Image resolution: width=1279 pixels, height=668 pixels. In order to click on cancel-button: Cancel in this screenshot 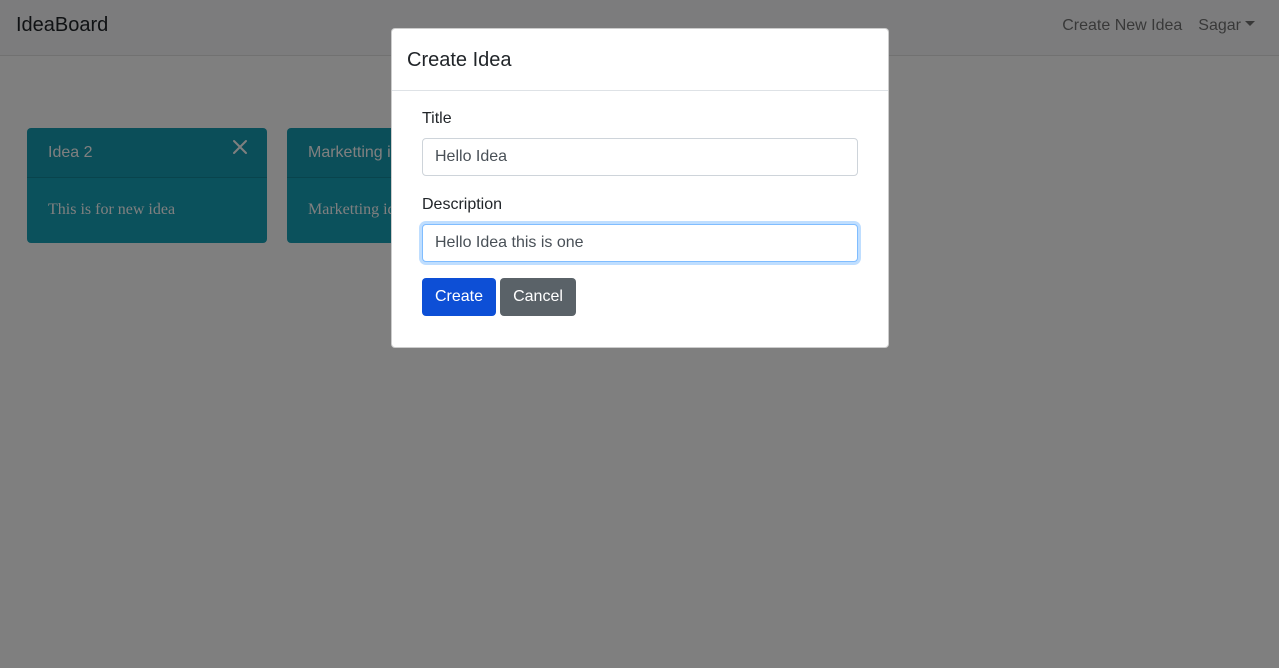, I will do `click(538, 297)`.